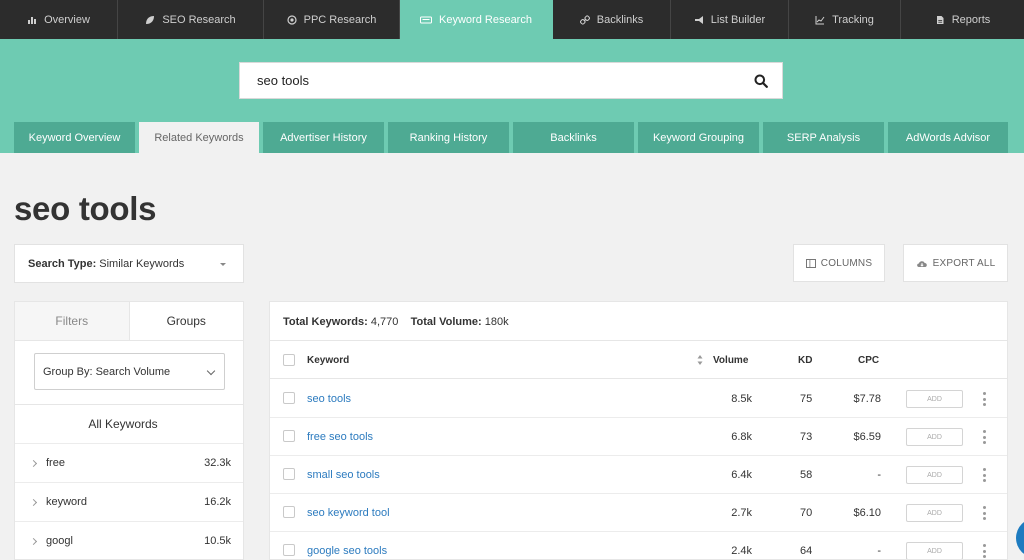 The width and height of the screenshot is (1024, 560). What do you see at coordinates (761, 80) in the screenshot?
I see `search-button` at bounding box center [761, 80].